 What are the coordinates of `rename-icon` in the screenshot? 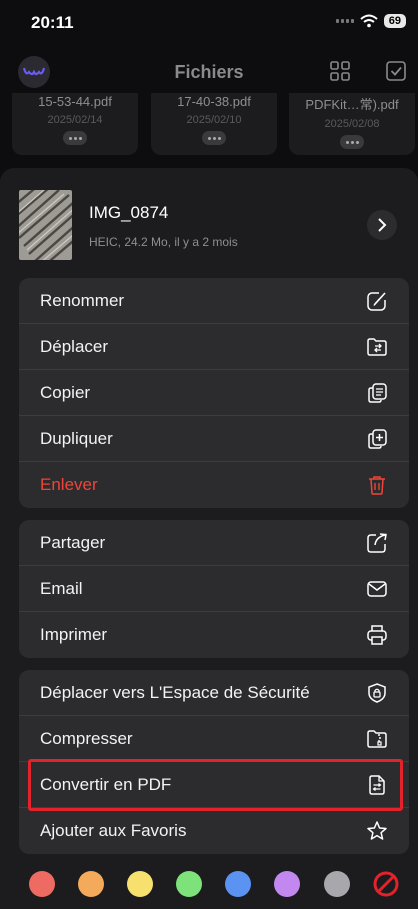 It's located at (377, 301).